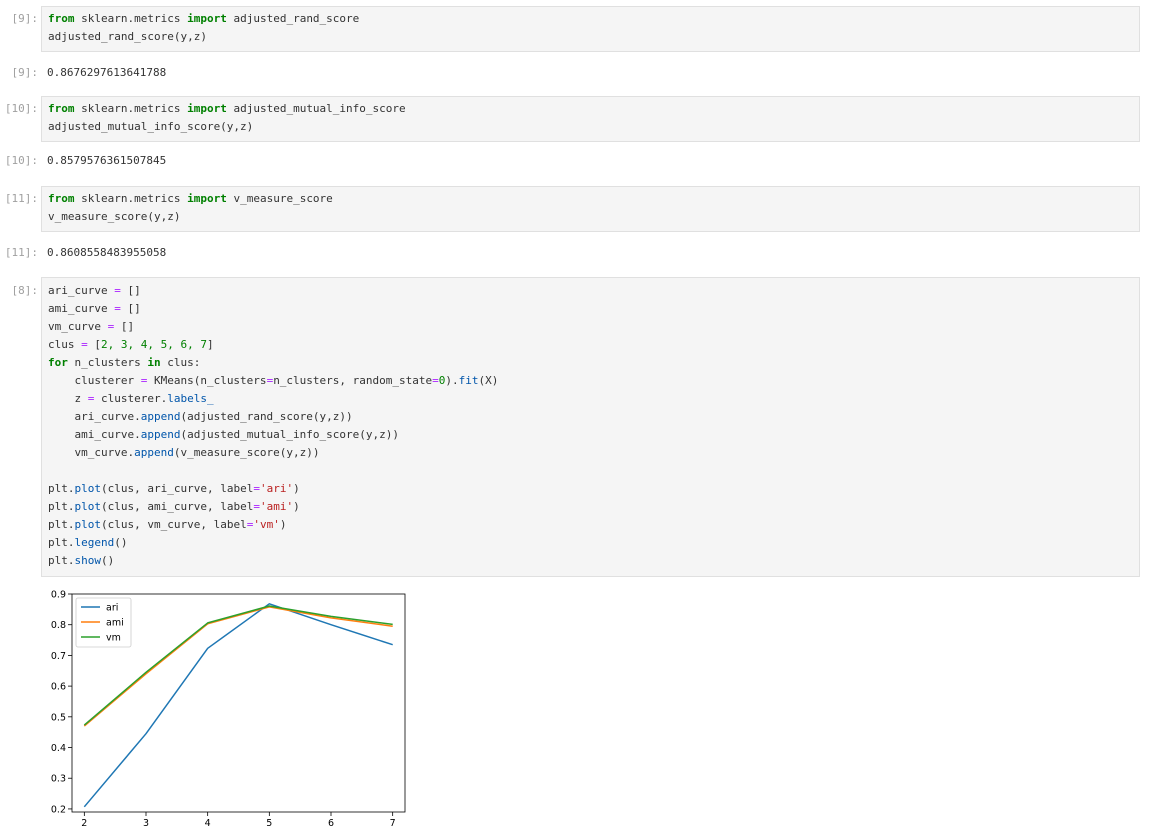  Describe the element at coordinates (65, 344) in the screenshot. I see `code-token: clus` at that location.